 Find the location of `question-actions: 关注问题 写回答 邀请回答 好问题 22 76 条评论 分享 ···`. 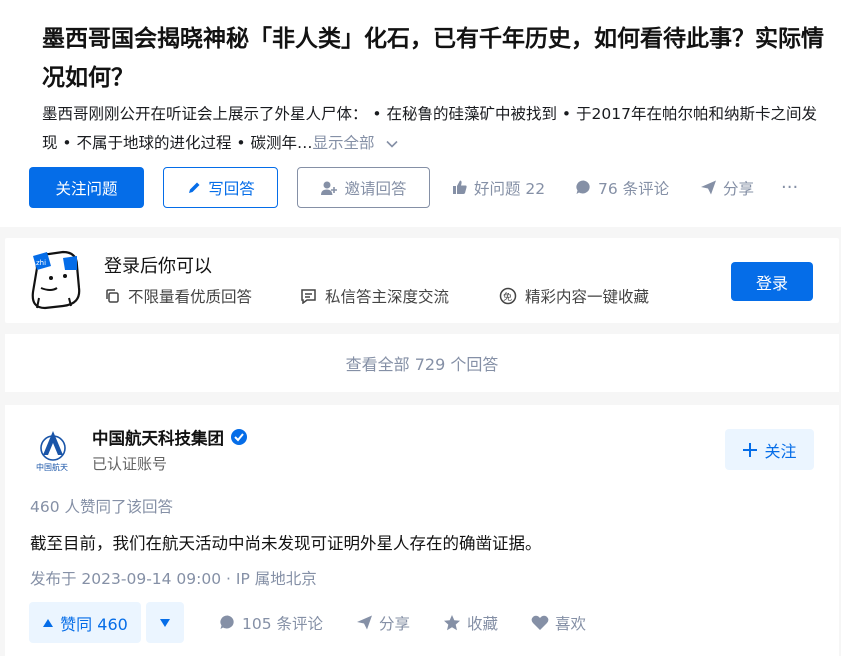

question-actions: 关注问题 写回答 邀请回答 好问题 22 76 条评论 分享 ··· is located at coordinates (435, 187).